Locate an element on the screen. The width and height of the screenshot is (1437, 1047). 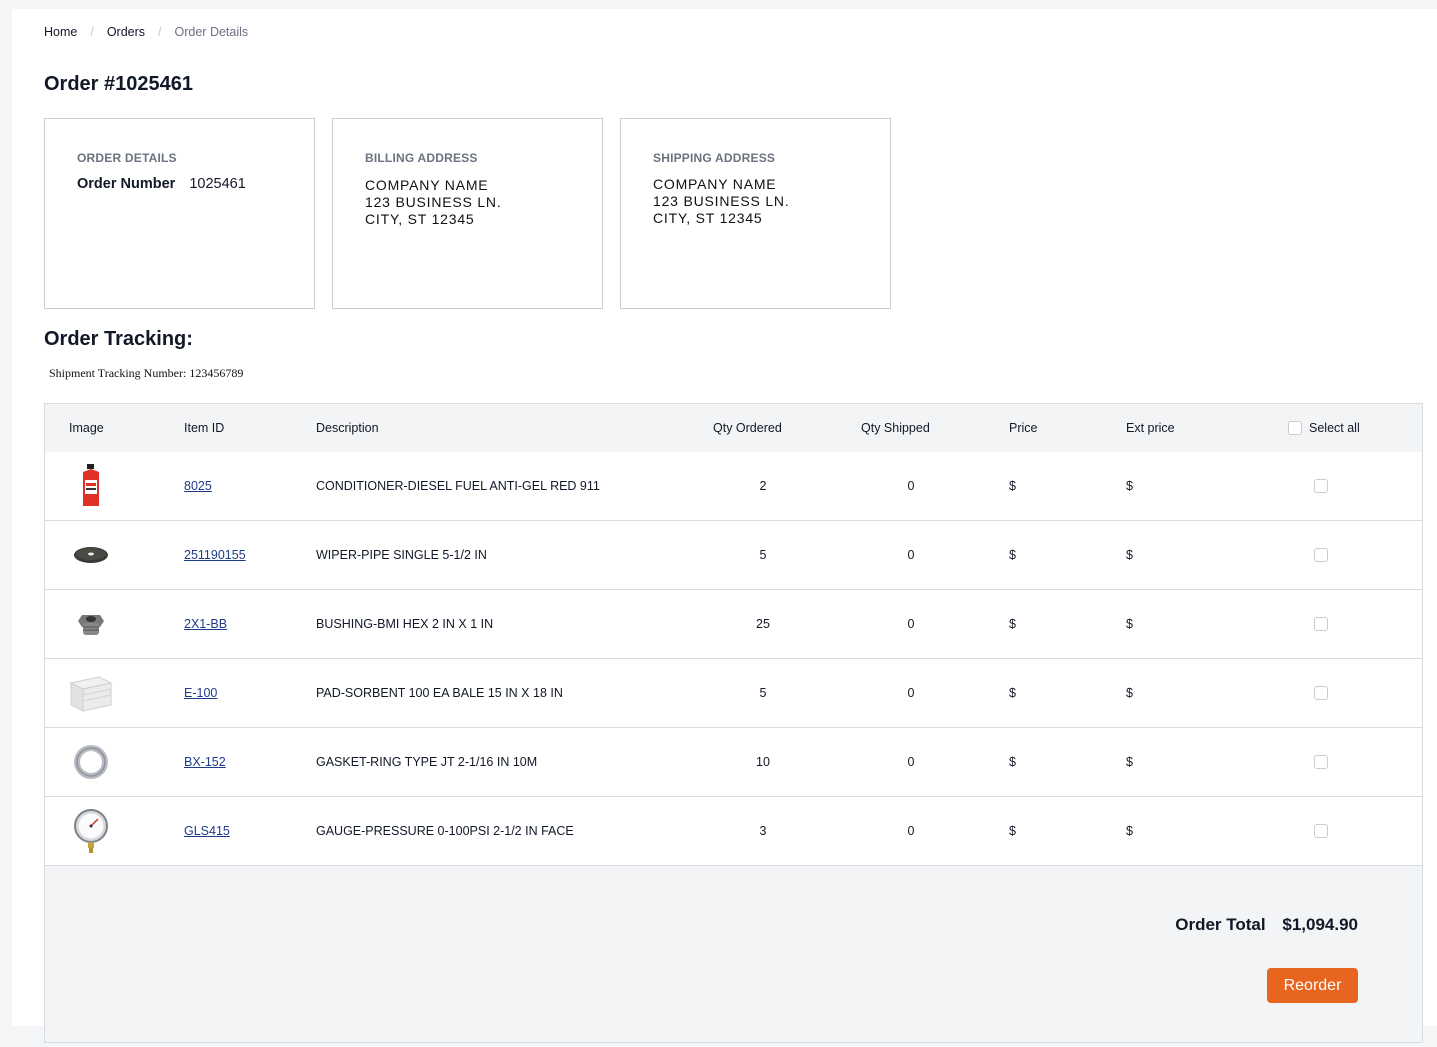
qty-ordered: 25 is located at coordinates (763, 624).